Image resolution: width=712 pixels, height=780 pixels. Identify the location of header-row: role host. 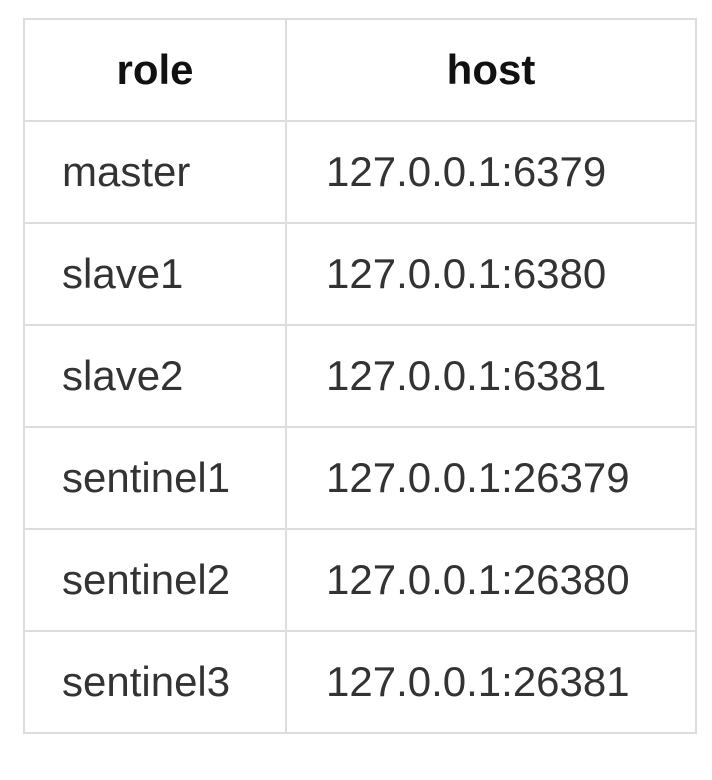
(360, 70).